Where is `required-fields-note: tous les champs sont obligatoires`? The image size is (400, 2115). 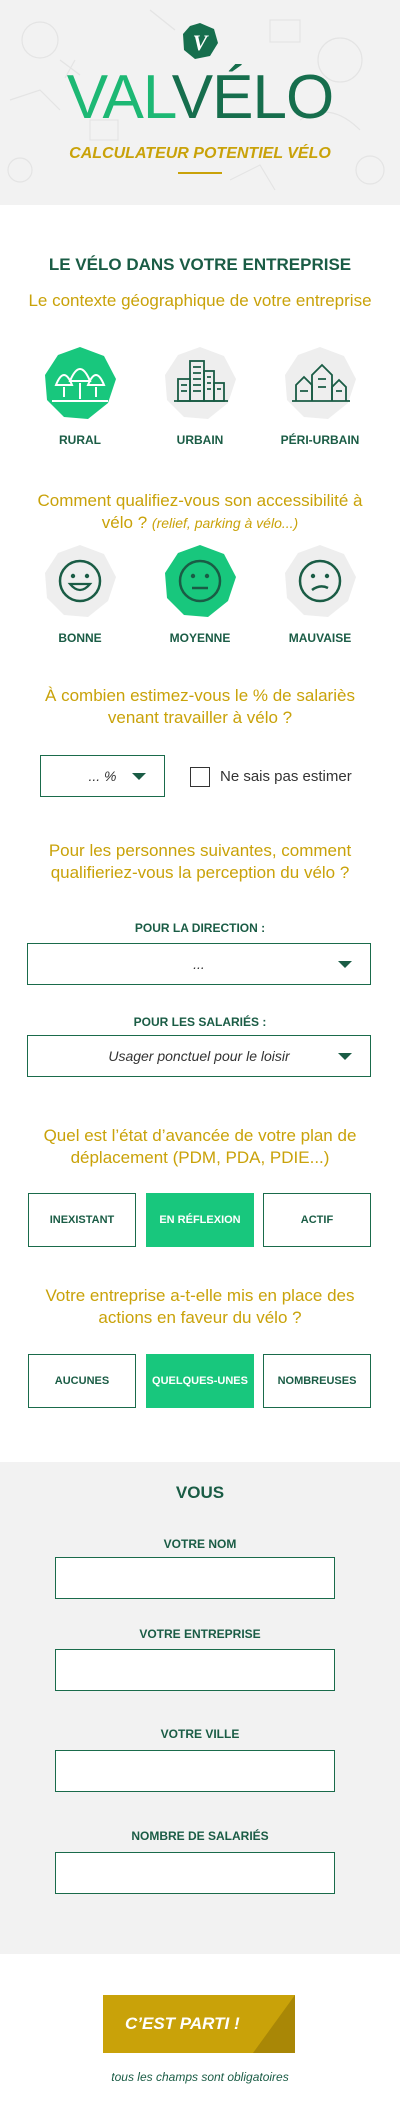 required-fields-note: tous les champs sont obligatoires is located at coordinates (200, 2077).